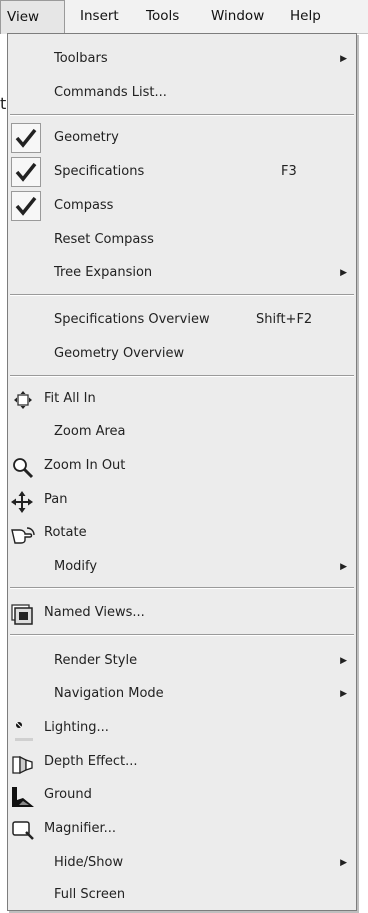 The width and height of the screenshot is (368, 913). Describe the element at coordinates (81, 58) in the screenshot. I see `menu-item-label: Toolbars` at that location.